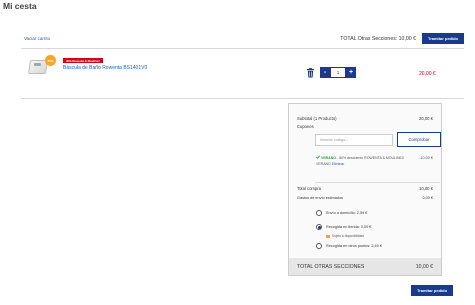  I want to click on quantity-stepper: - 1 +, so click(331, 72).